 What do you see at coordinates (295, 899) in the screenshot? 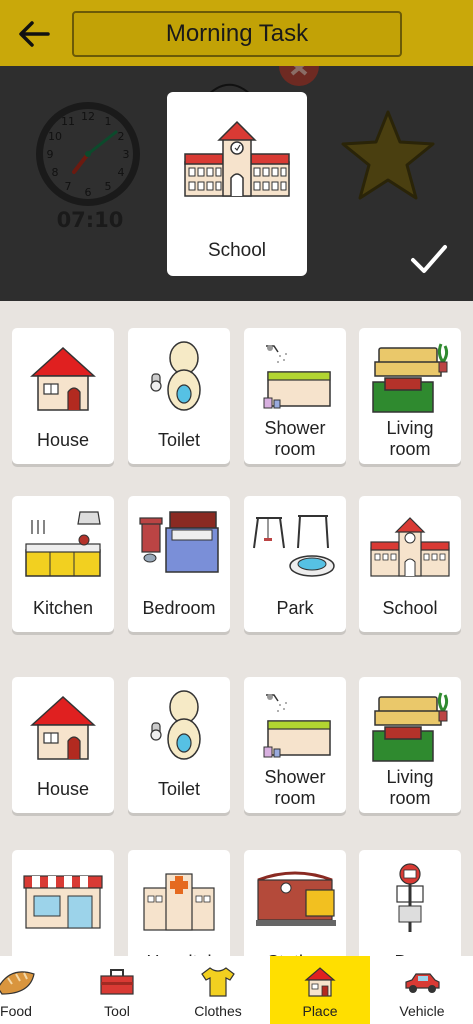
I see `station-icon` at bounding box center [295, 899].